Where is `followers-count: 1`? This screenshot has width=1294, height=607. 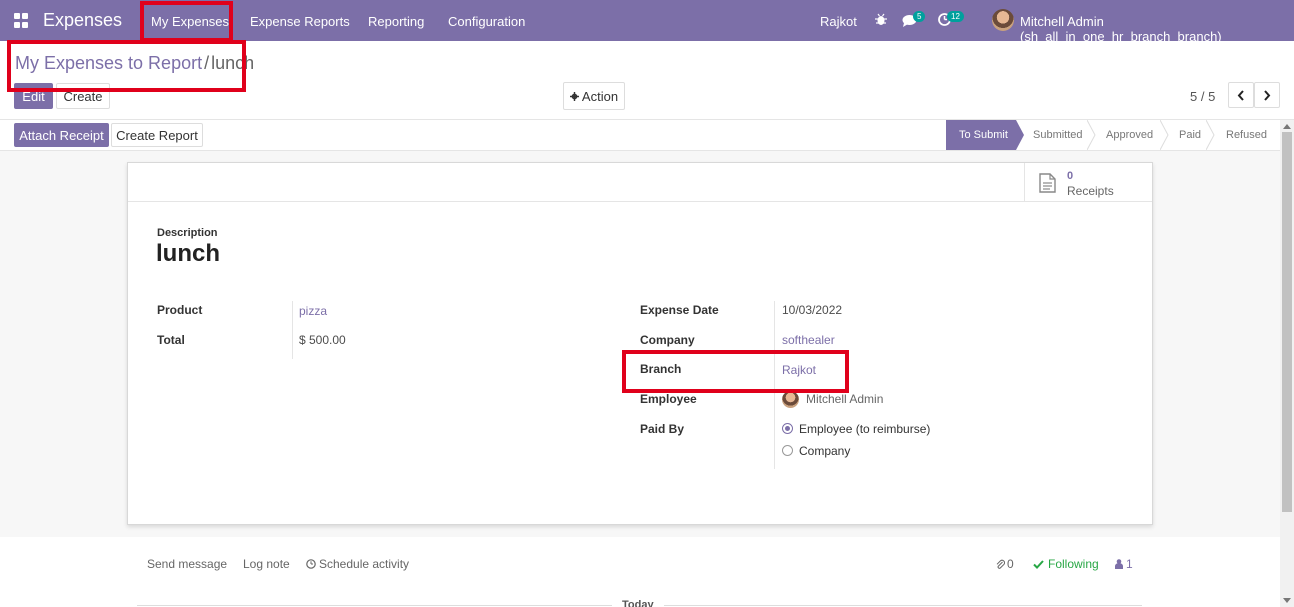 followers-count: 1 is located at coordinates (1129, 564).